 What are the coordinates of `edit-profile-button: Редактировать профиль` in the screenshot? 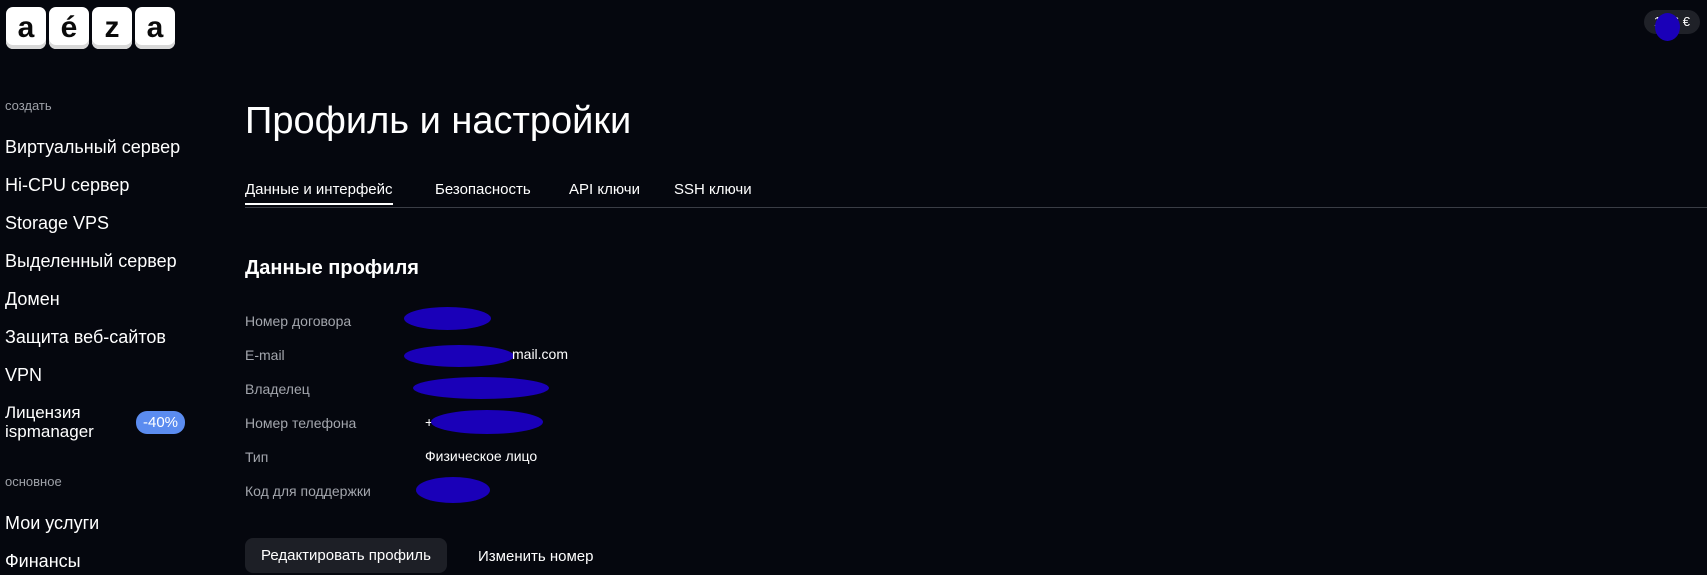 It's located at (346, 555).